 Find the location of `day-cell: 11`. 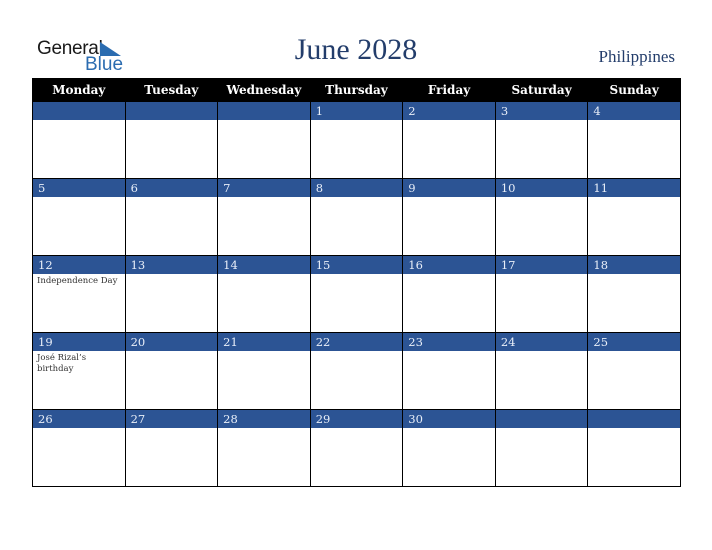

day-cell: 11 is located at coordinates (634, 217).